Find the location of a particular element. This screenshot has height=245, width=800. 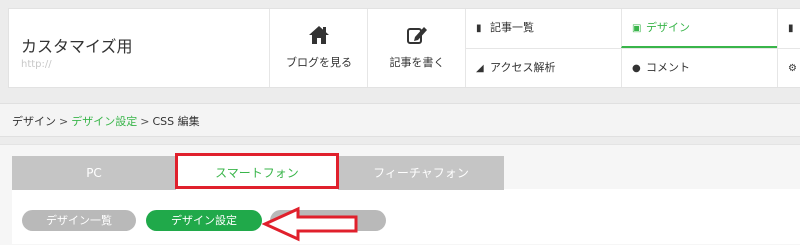

menu-file: ▮ is located at coordinates (788, 28).